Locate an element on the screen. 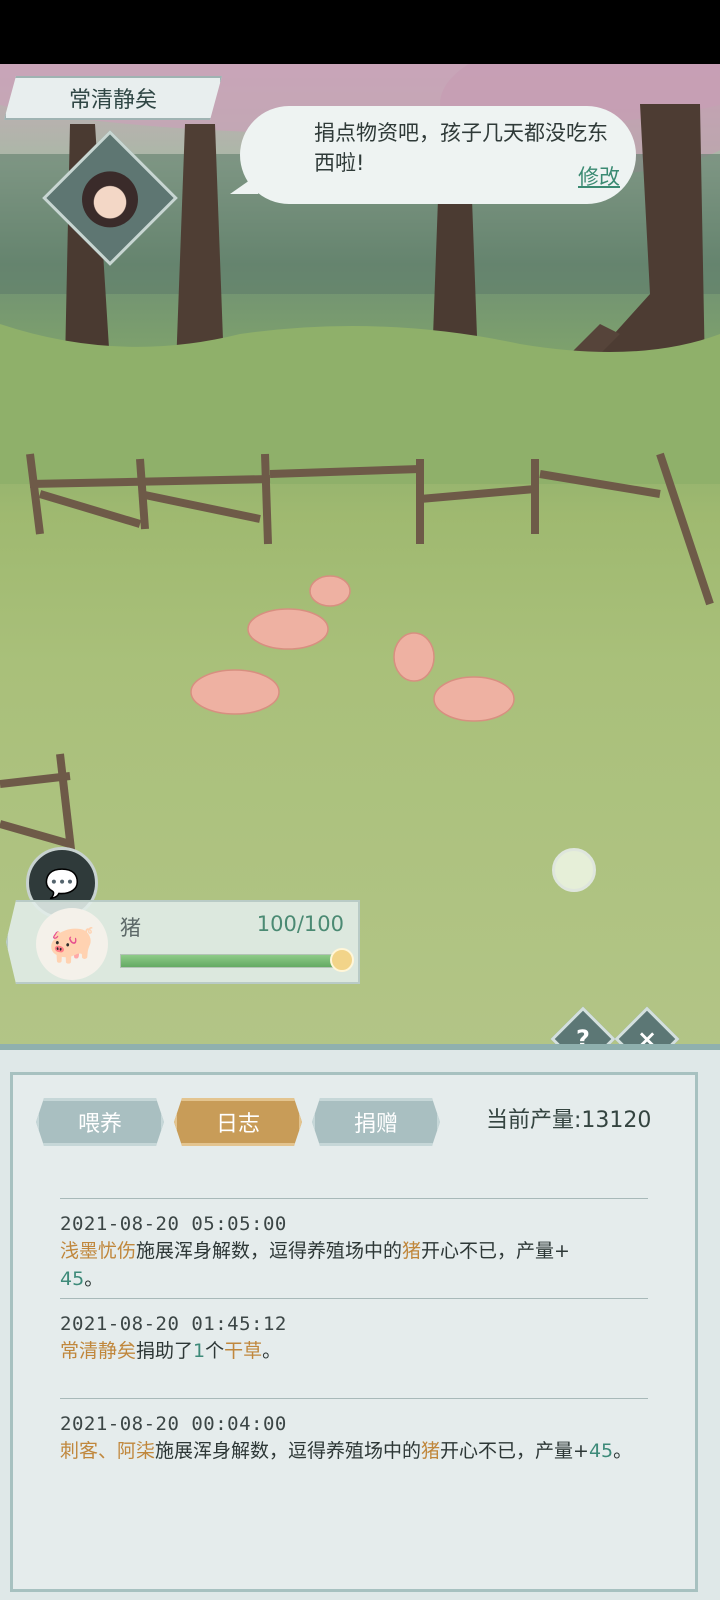 The width and height of the screenshot is (720, 1600). capacity-bar is located at coordinates (233, 961).